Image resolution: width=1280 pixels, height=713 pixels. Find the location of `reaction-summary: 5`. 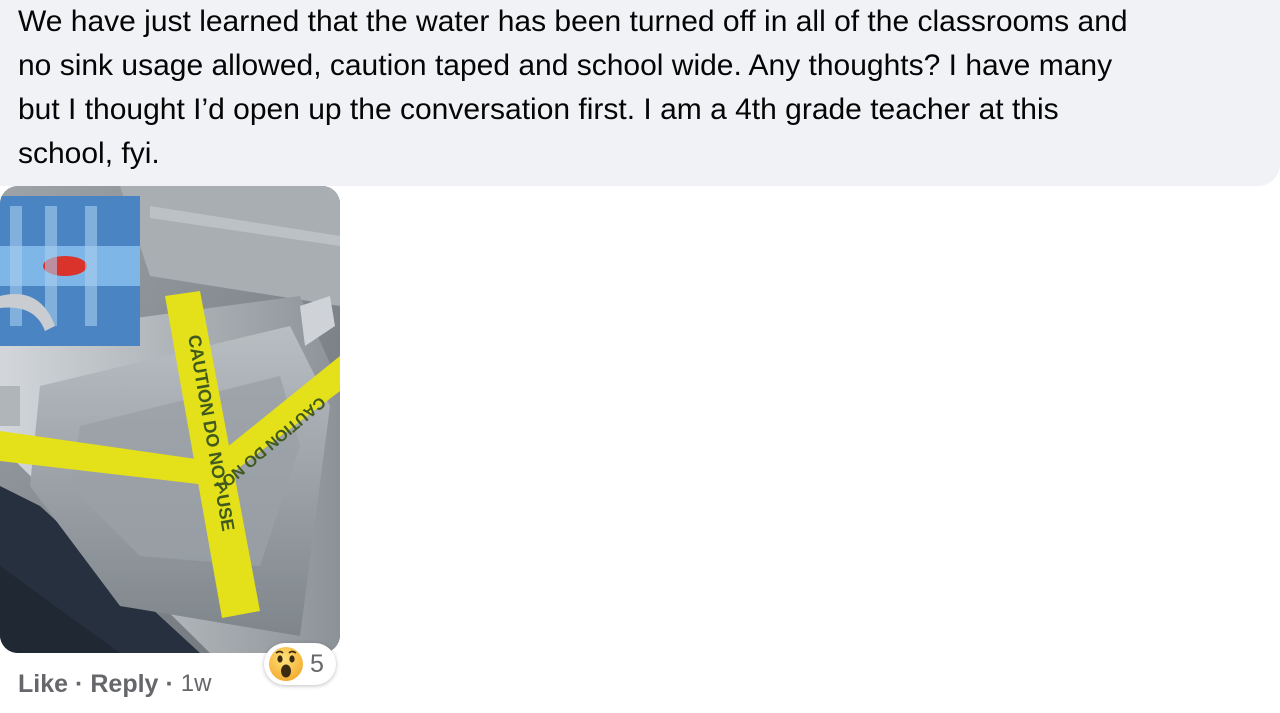

reaction-summary: 5 is located at coordinates (300, 664).